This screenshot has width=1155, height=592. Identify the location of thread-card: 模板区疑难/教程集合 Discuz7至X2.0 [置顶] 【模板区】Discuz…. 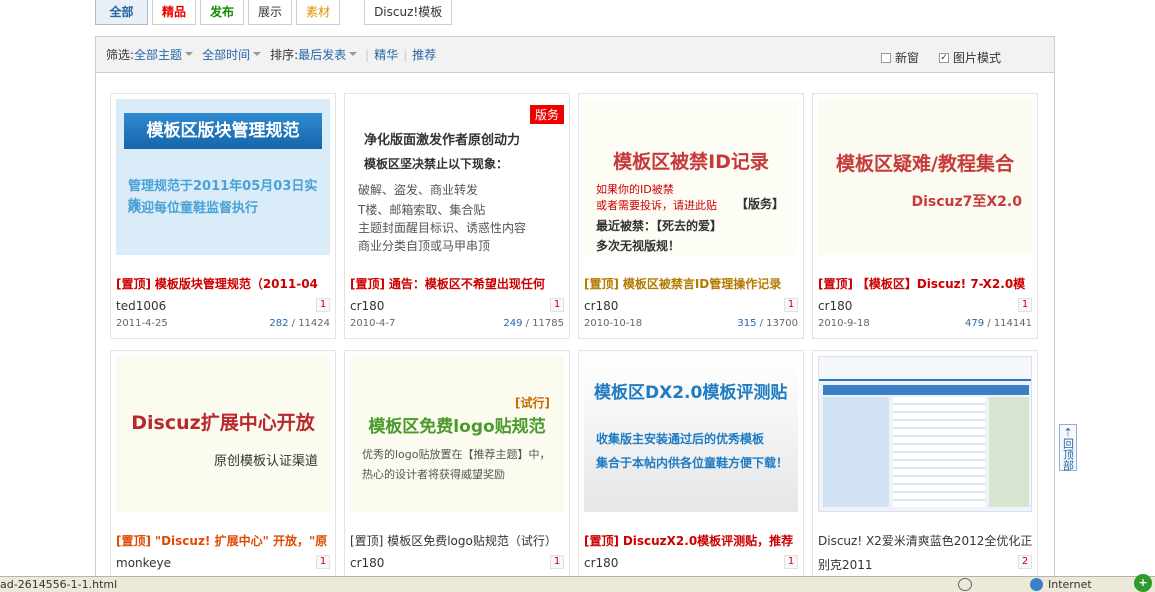
(925, 216).